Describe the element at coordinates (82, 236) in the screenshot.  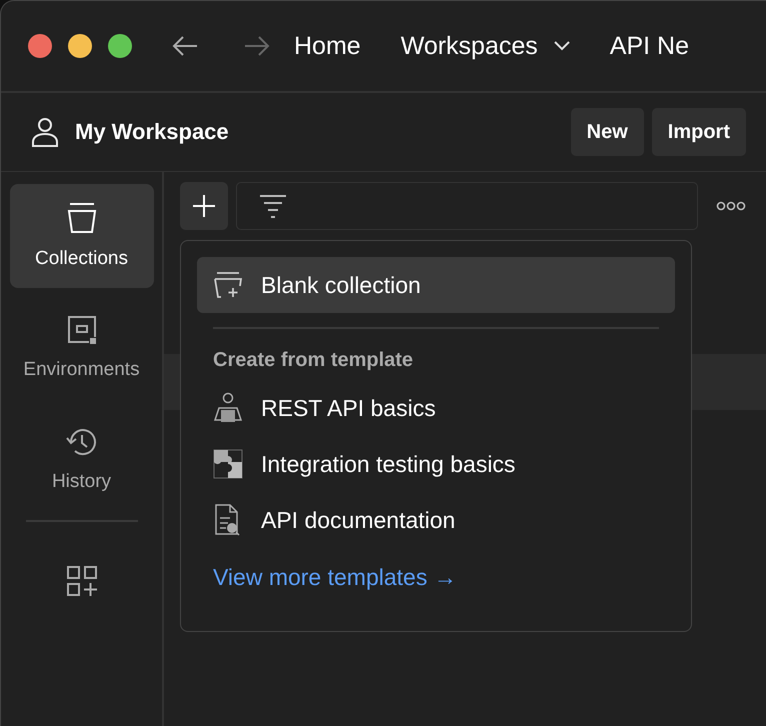
I see `sidebar-tab: Collections` at that location.